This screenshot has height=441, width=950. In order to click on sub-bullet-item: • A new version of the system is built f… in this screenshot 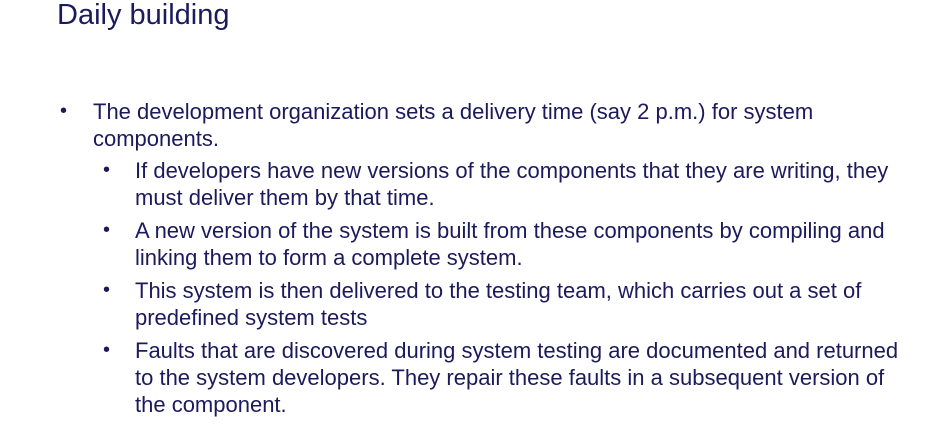, I will do `click(501, 244)`.